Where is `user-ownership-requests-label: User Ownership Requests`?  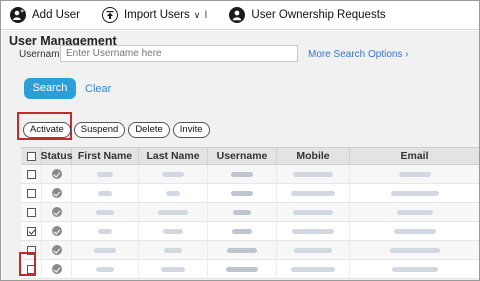
user-ownership-requests-label: User Ownership Requests is located at coordinates (318, 15).